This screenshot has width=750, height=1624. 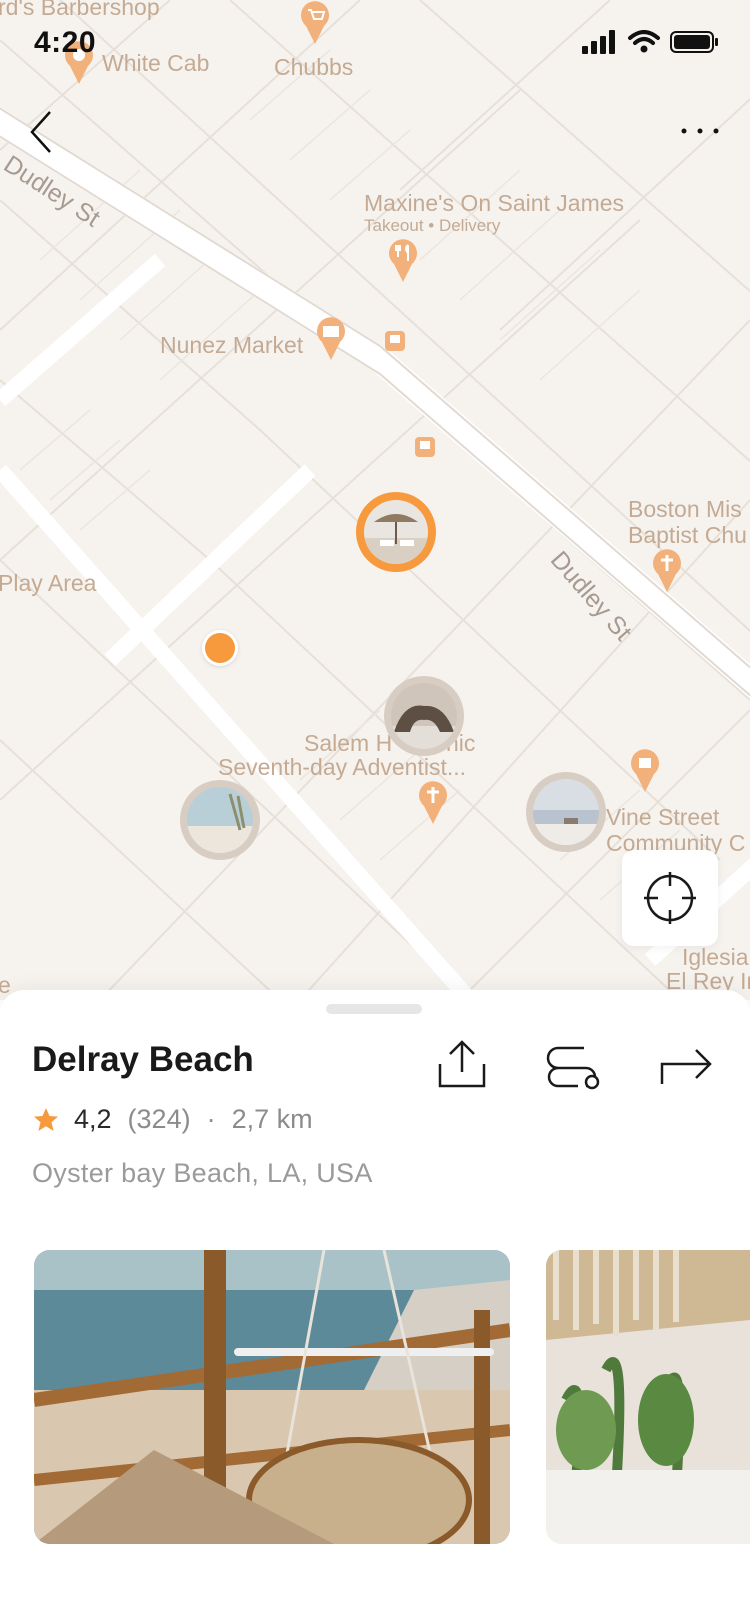 I want to click on back-chevron-icon, so click(x=44, y=132).